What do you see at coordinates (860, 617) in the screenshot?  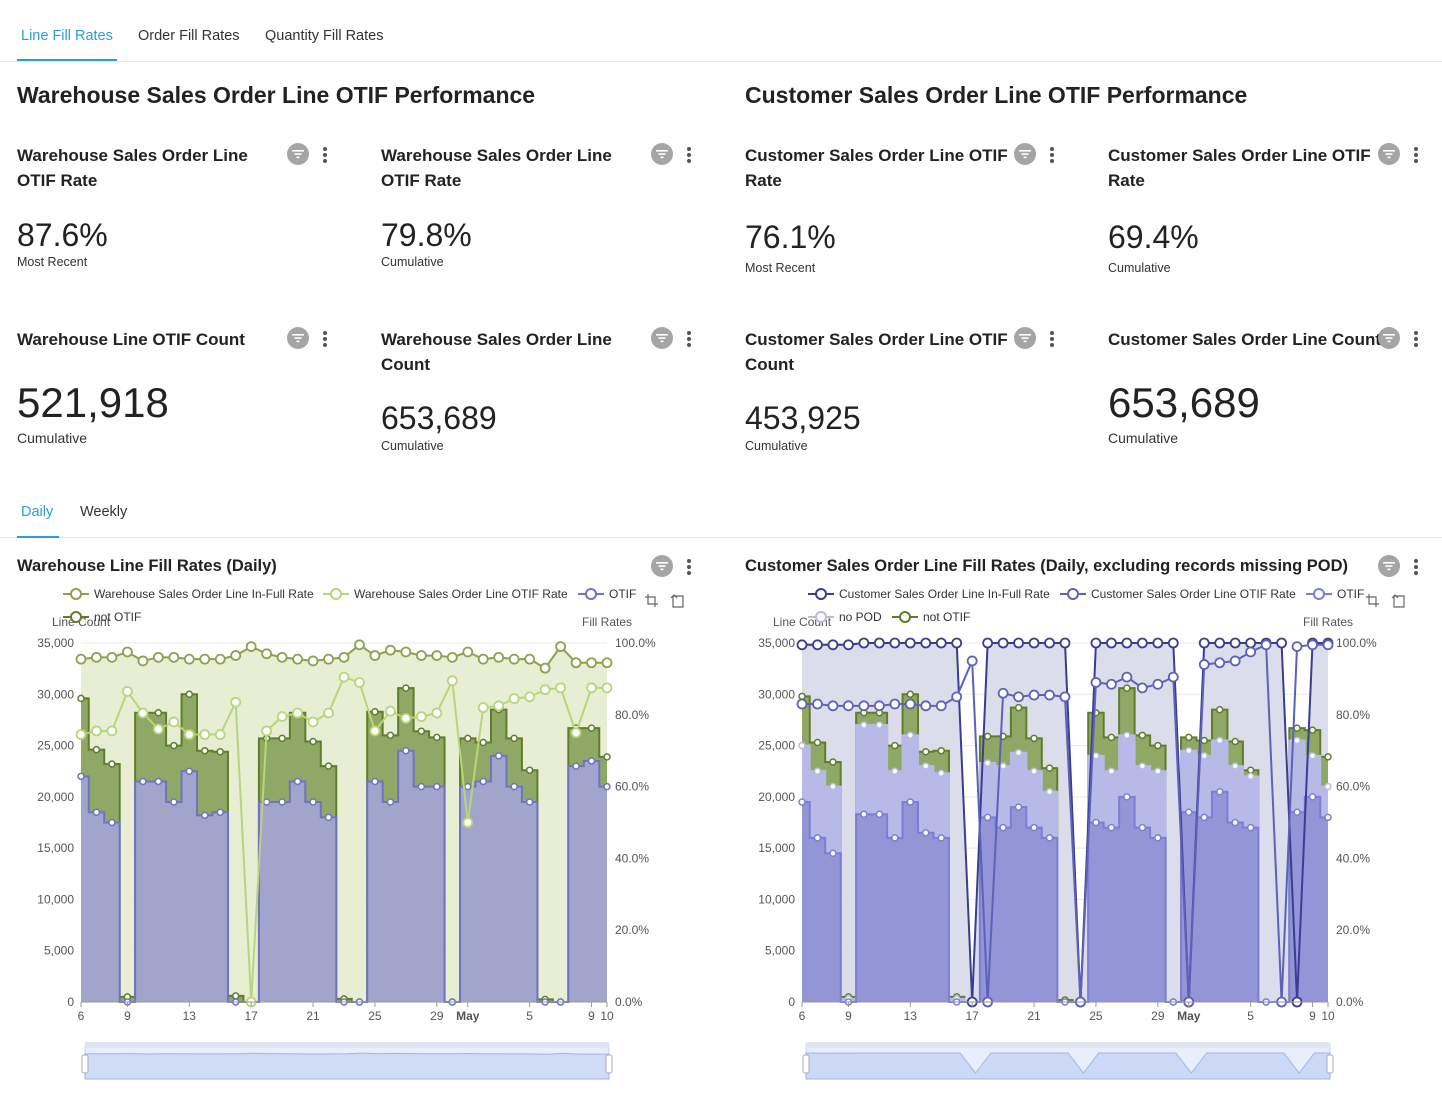 I see `legend-item-no-pod: no POD` at bounding box center [860, 617].